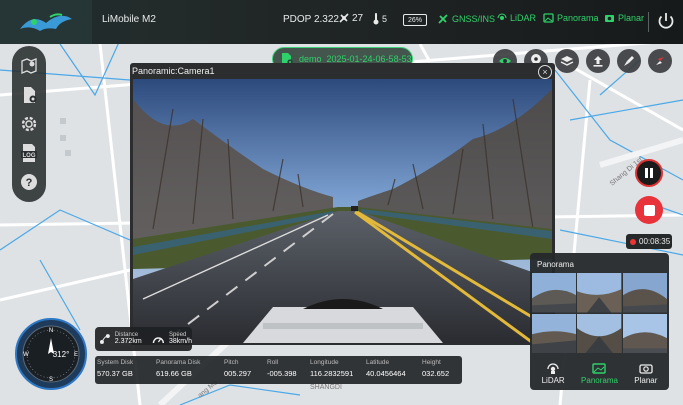 This screenshot has height=405, width=683. What do you see at coordinates (237, 368) in the screenshot?
I see `pitch-stat: Pitch 005.297` at bounding box center [237, 368].